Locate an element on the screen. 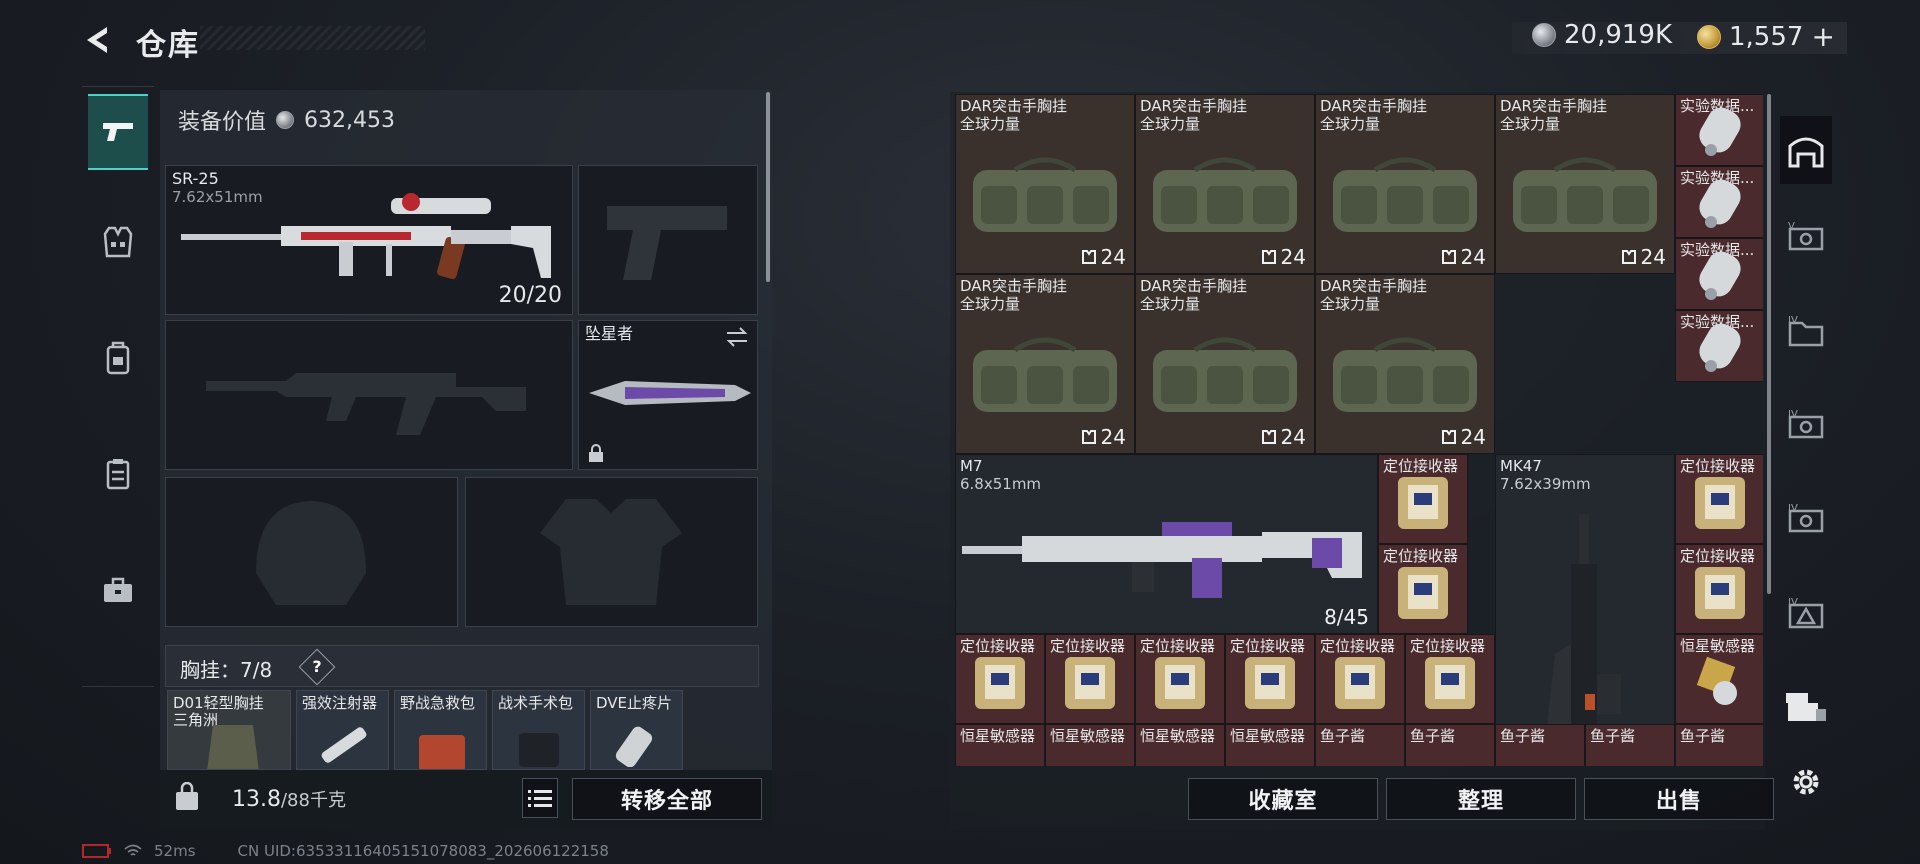 Image resolution: width=1920 pixels, height=864 pixels. helmet-silhouette-icon is located at coordinates (311, 553).